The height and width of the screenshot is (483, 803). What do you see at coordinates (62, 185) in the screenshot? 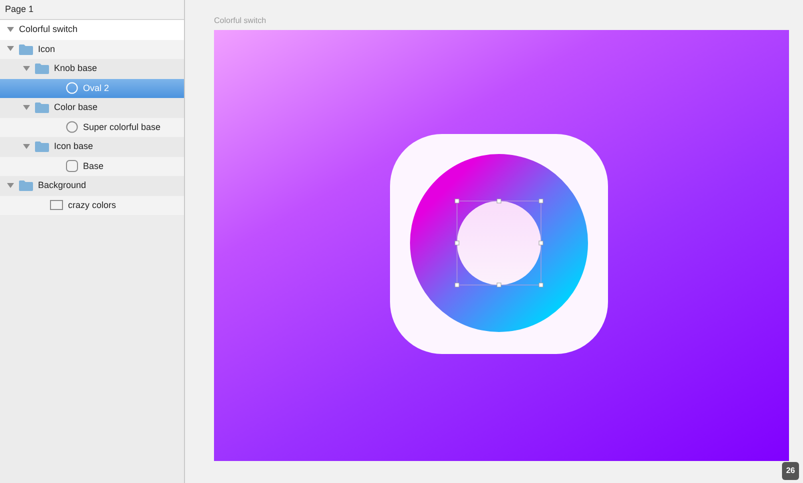
I see `layer-name: Background` at bounding box center [62, 185].